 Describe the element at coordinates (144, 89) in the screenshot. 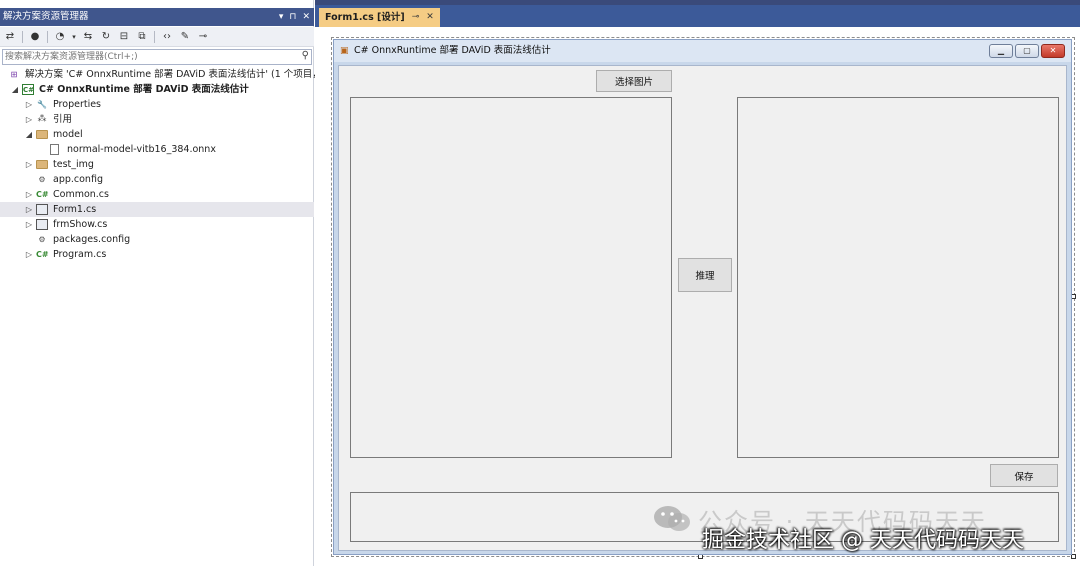

I see `tree-item-label: C# OnnxRuntime 部署 DAViD 表面法线估计` at that location.